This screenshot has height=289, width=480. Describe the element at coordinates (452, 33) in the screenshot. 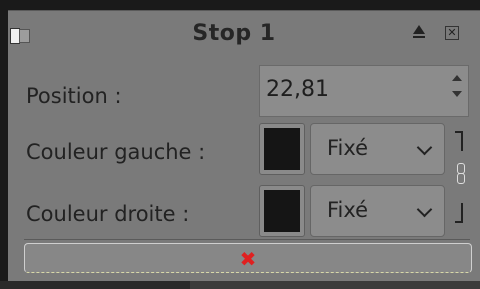

I see `close-icon: ✕` at that location.